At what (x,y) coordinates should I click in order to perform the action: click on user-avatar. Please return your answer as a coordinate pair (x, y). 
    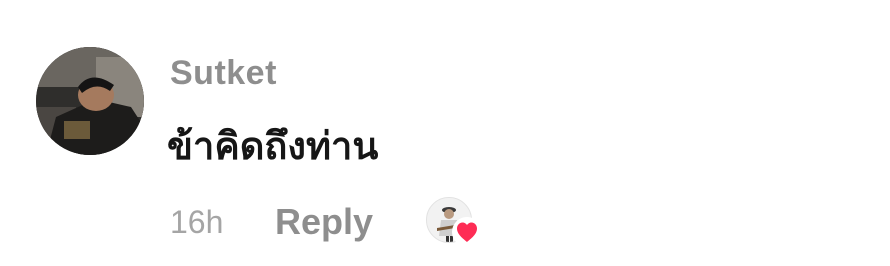
    Looking at the image, I should click on (90, 101).